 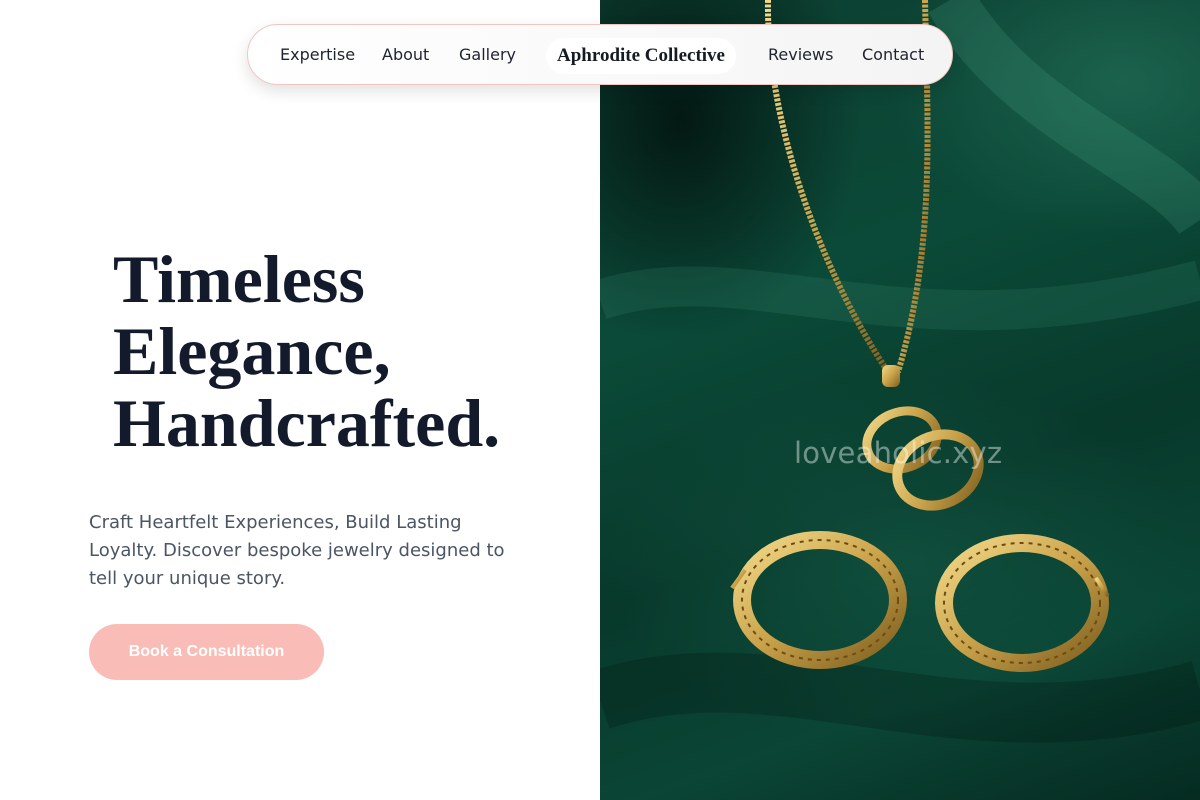 What do you see at coordinates (405, 54) in the screenshot?
I see `nav-link-about: About` at bounding box center [405, 54].